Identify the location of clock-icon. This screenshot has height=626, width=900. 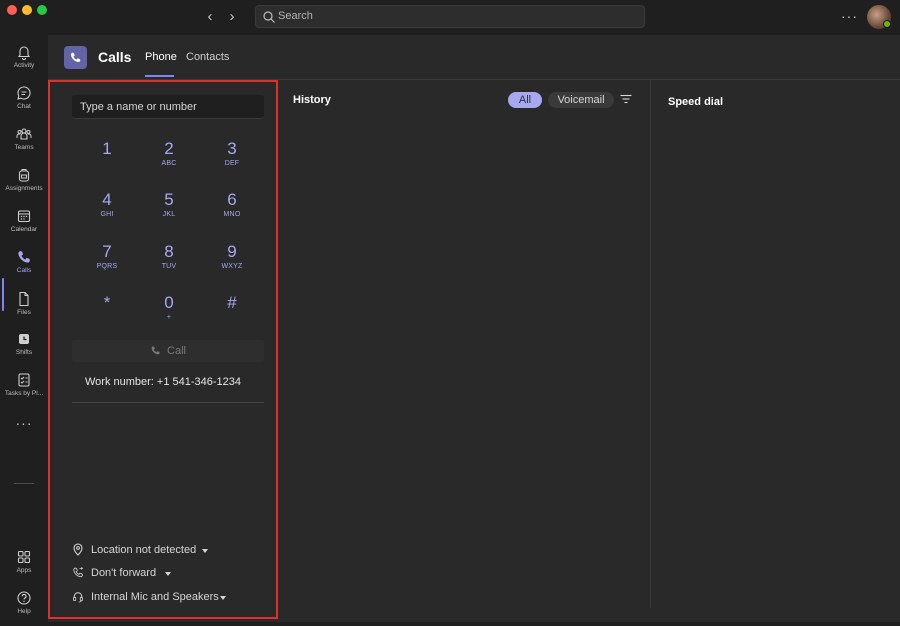
(24, 339).